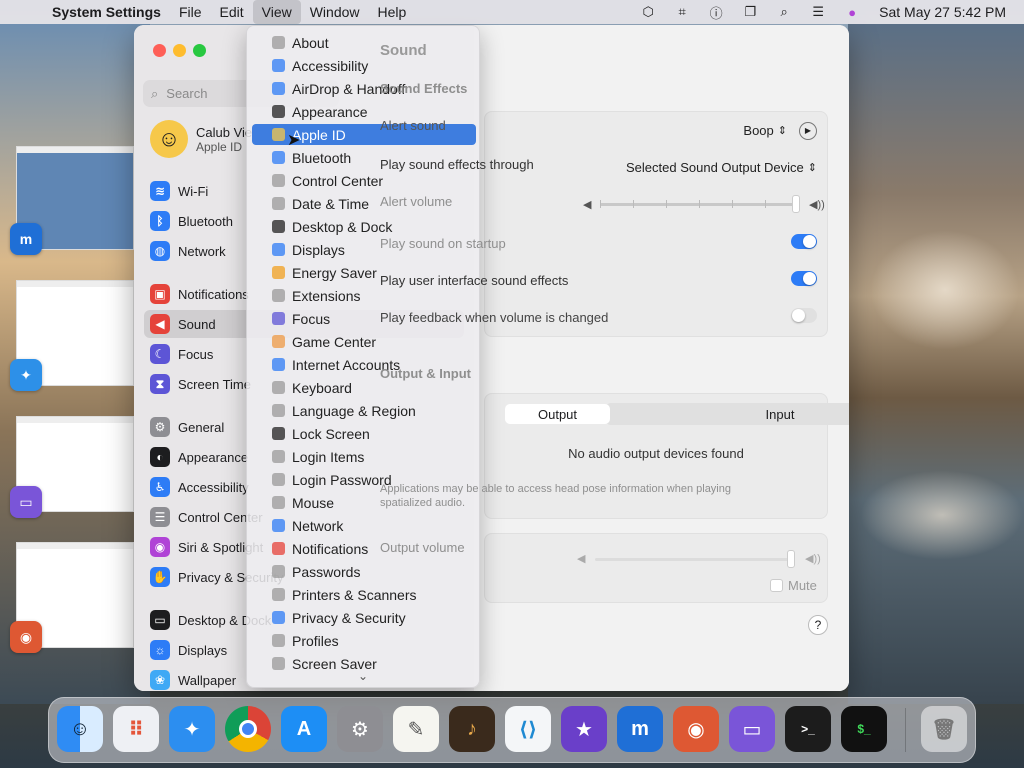  What do you see at coordinates (364, 433) in the screenshot?
I see `menu-item-lock-screen: Lock Screen` at bounding box center [364, 433].